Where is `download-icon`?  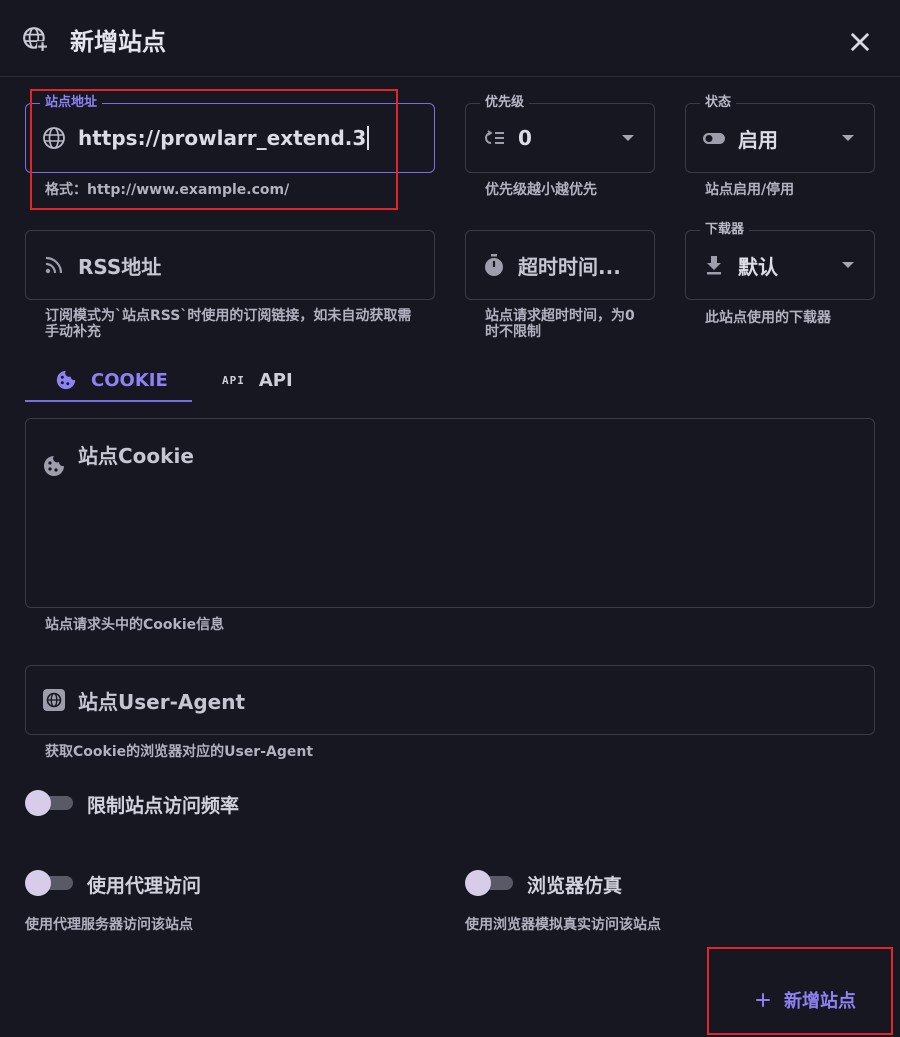 download-icon is located at coordinates (714, 265).